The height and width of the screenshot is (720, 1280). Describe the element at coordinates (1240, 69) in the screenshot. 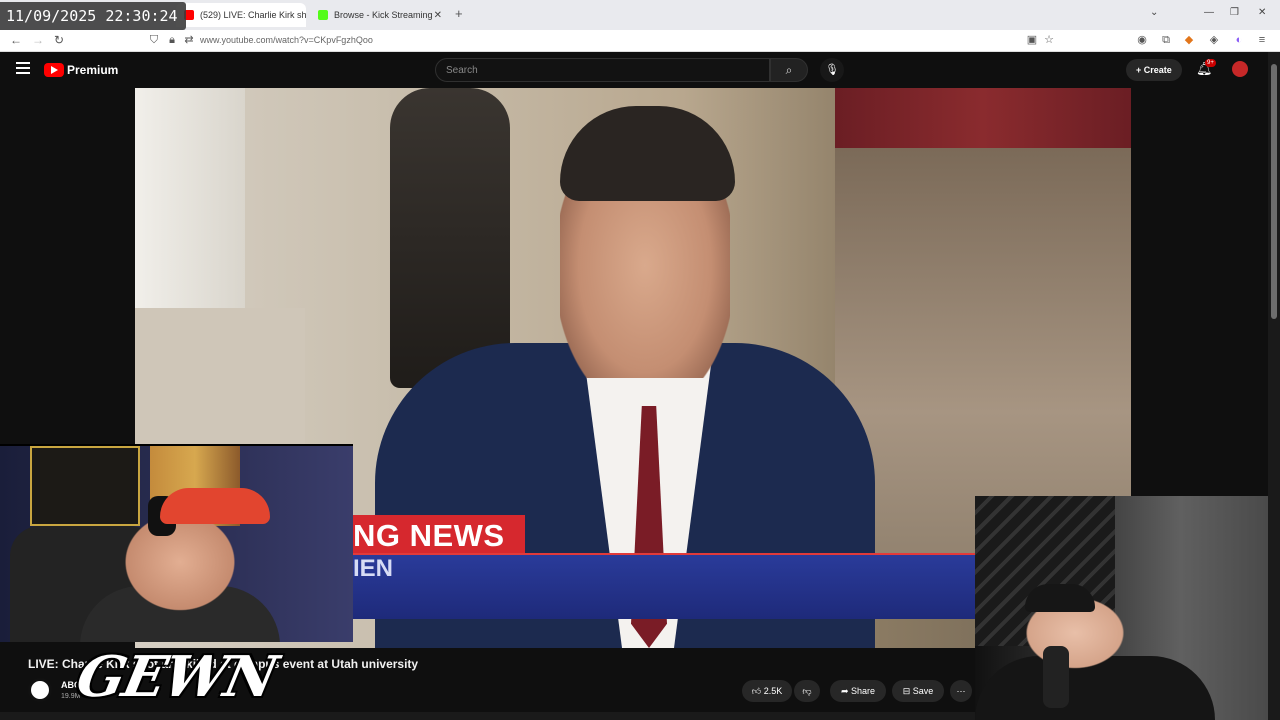

I see `avatar` at that location.